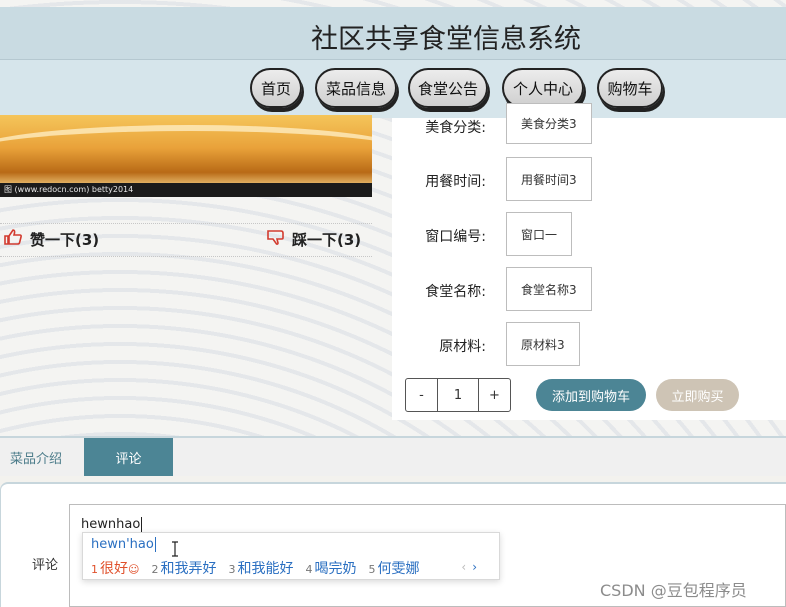 The image size is (786, 607). I want to click on nav-profile-button: 个人中心, so click(543, 88).